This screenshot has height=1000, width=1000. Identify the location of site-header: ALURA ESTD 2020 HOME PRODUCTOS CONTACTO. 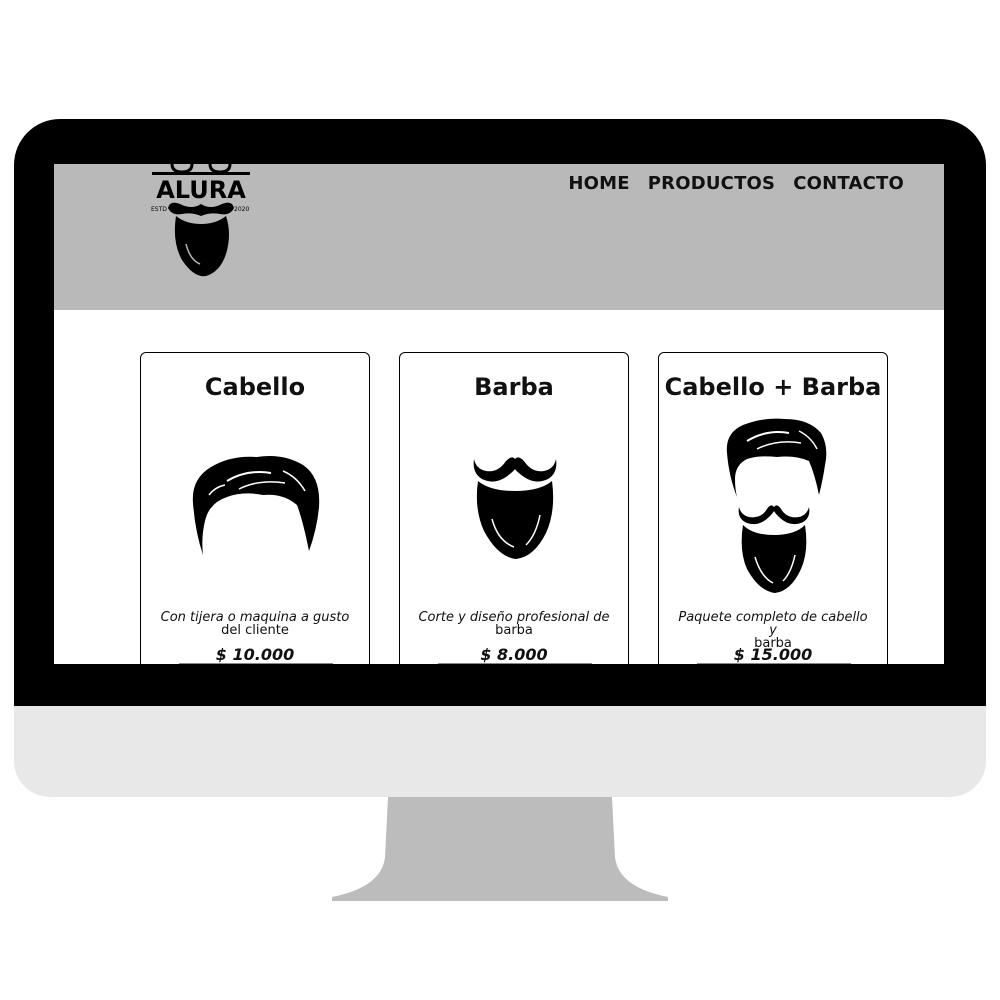
(499, 237).